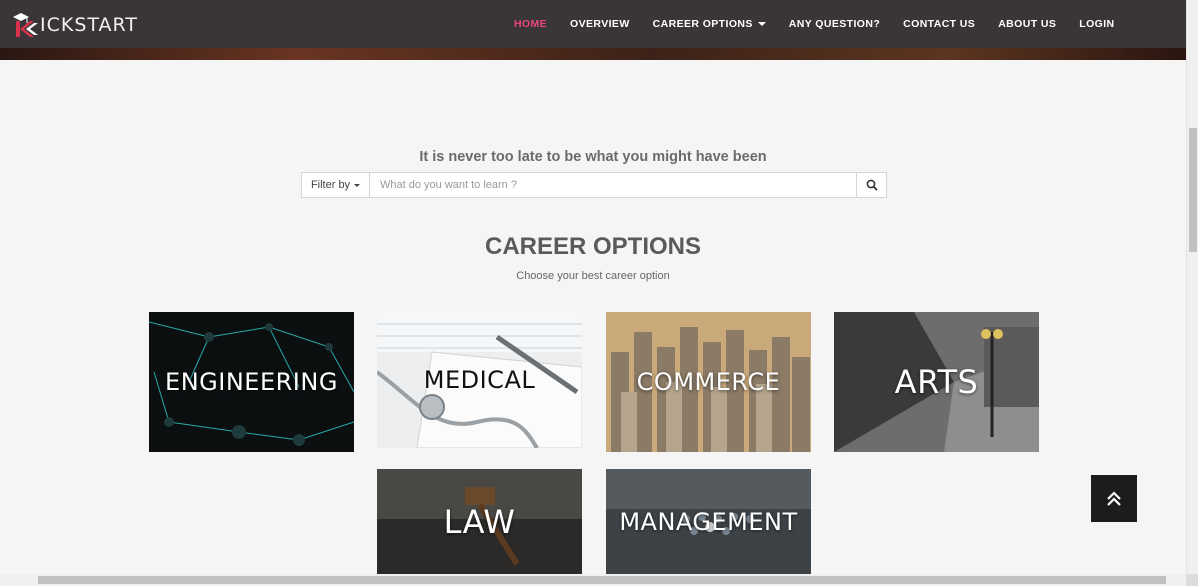 Image resolution: width=1198 pixels, height=586 pixels. Describe the element at coordinates (602, 580) in the screenshot. I see `horizontal-scrollbar-thumb` at that location.